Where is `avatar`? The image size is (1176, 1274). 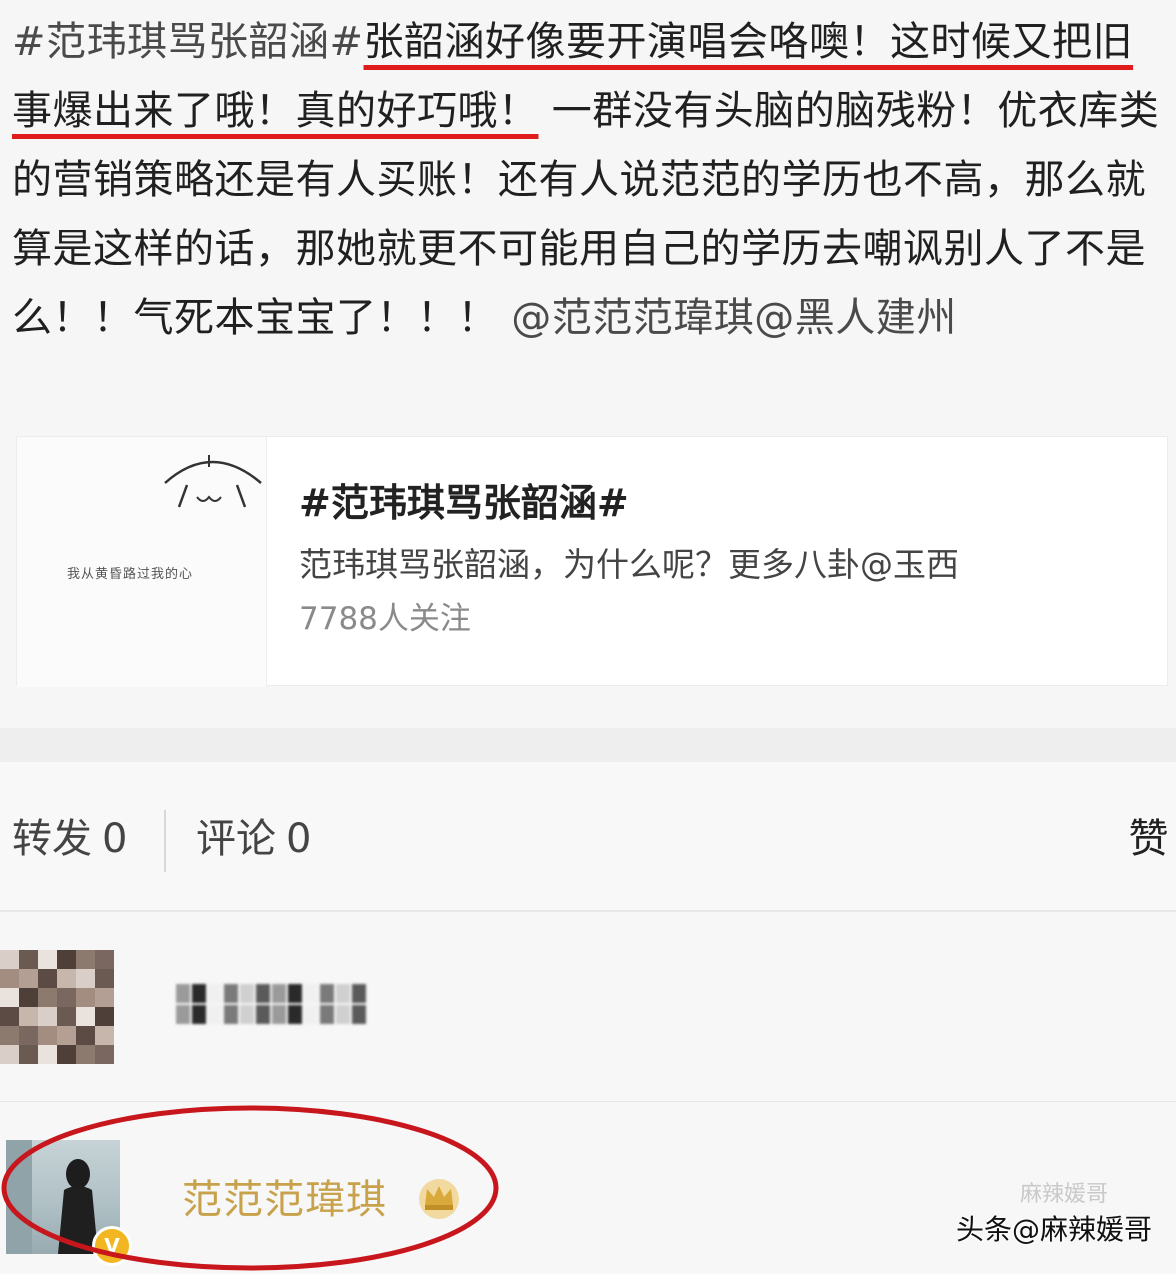 avatar is located at coordinates (57, 1007).